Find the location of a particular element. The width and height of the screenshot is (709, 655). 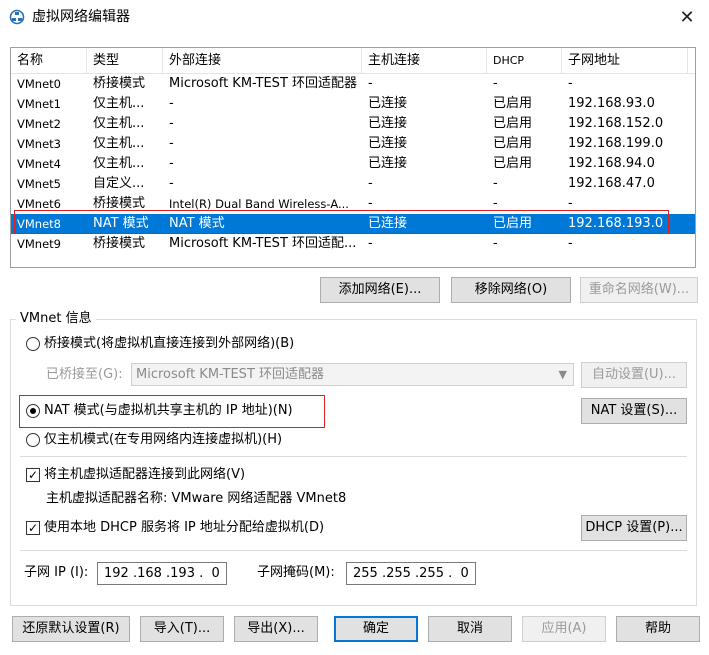

bridged-to-label: 已桥接至(G): is located at coordinates (84, 374).